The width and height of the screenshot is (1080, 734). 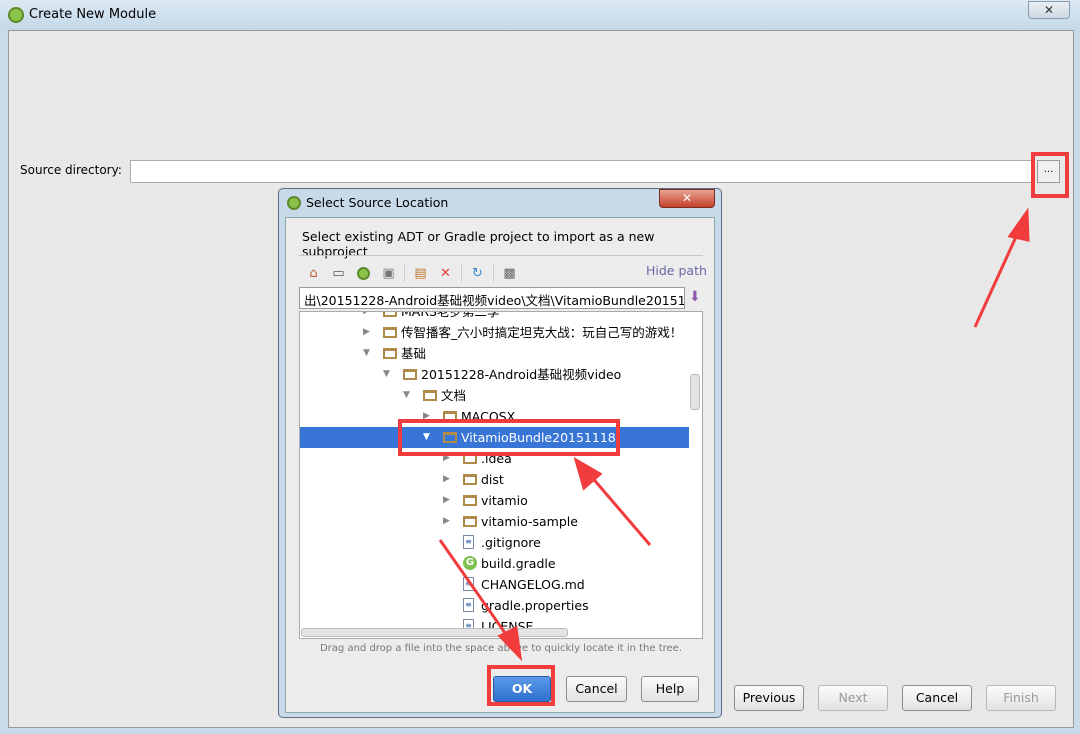 I want to click on annotation-arrow-ok, so click(x=475, y=590).